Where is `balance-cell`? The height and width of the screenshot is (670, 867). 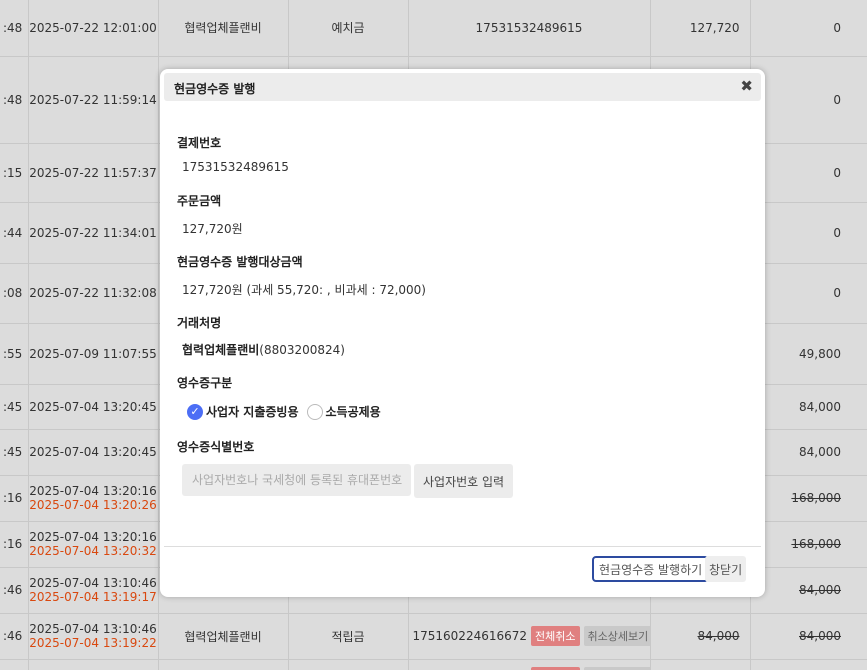 balance-cell is located at coordinates (808, 664).